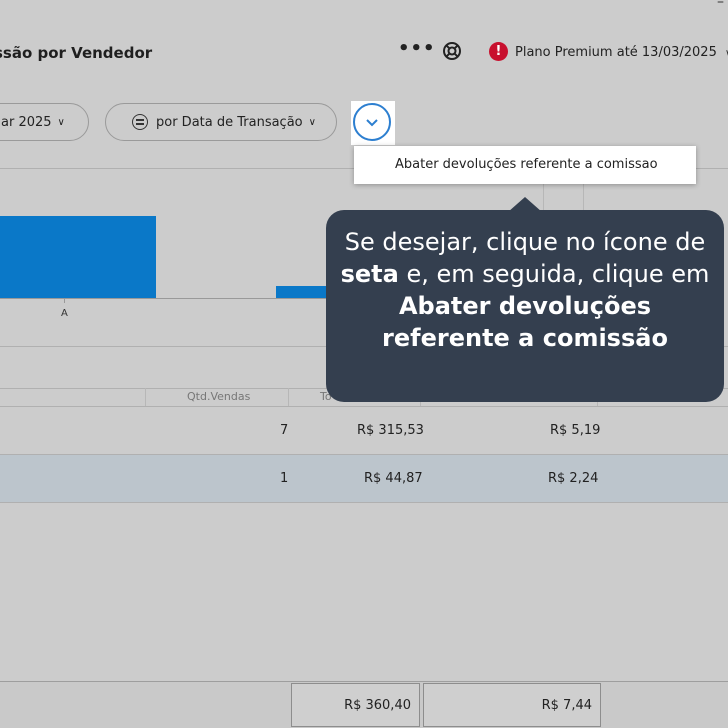  Describe the element at coordinates (64, 300) in the screenshot. I see `chart-tick` at that location.